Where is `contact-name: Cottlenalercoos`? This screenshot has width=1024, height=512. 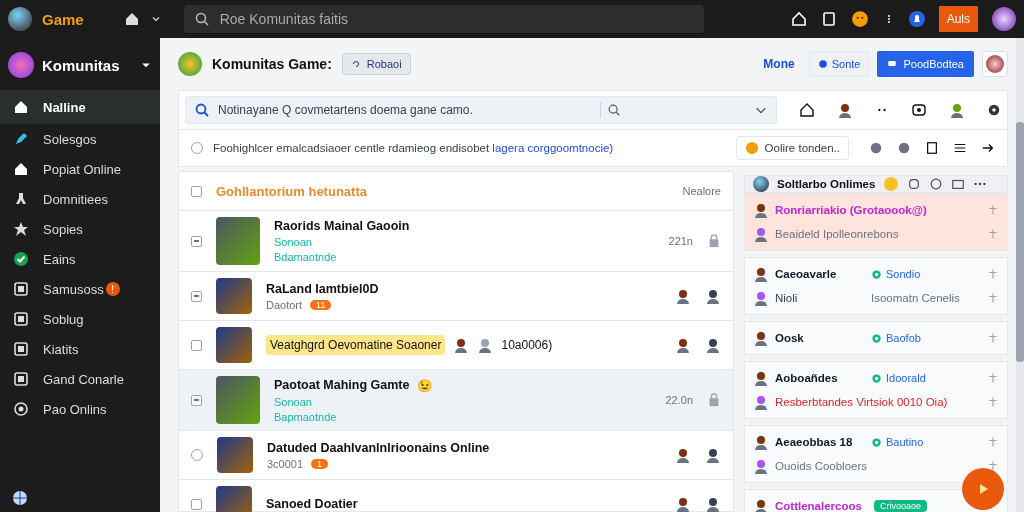 contact-name: Cottlenalercoos is located at coordinates (818, 506).